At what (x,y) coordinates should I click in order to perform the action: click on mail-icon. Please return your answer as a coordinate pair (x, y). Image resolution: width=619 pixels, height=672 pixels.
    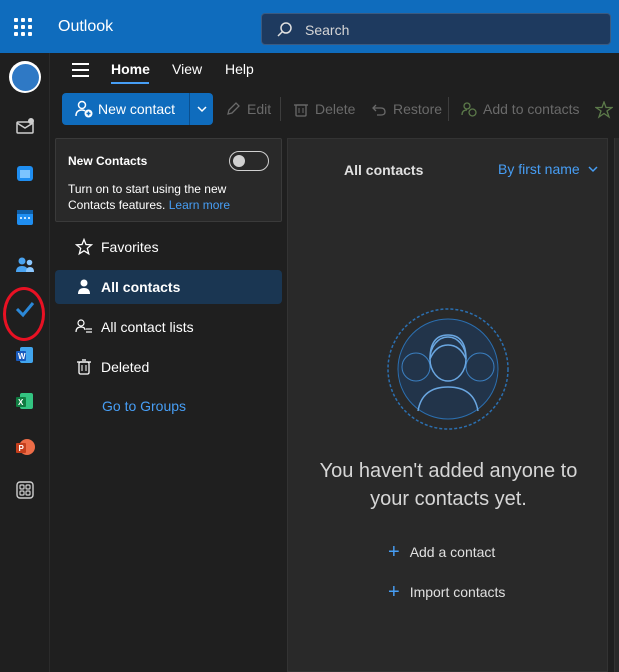
    Looking at the image, I should click on (25, 127).